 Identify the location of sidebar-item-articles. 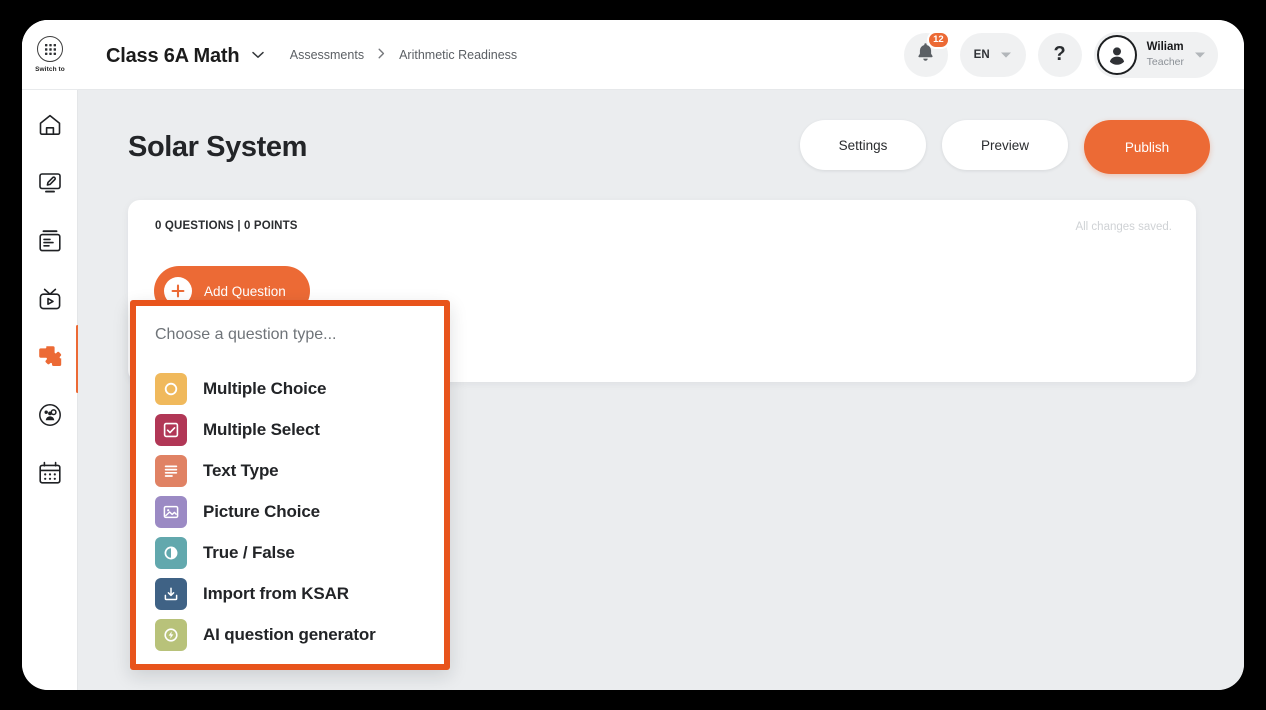
(50, 243).